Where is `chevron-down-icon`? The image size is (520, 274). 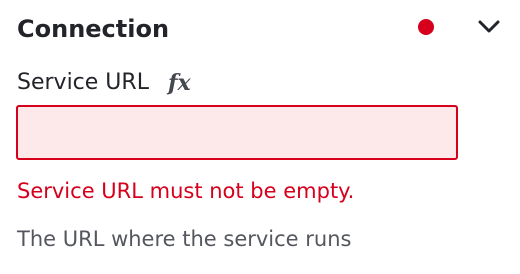
chevron-down-icon is located at coordinates (489, 26).